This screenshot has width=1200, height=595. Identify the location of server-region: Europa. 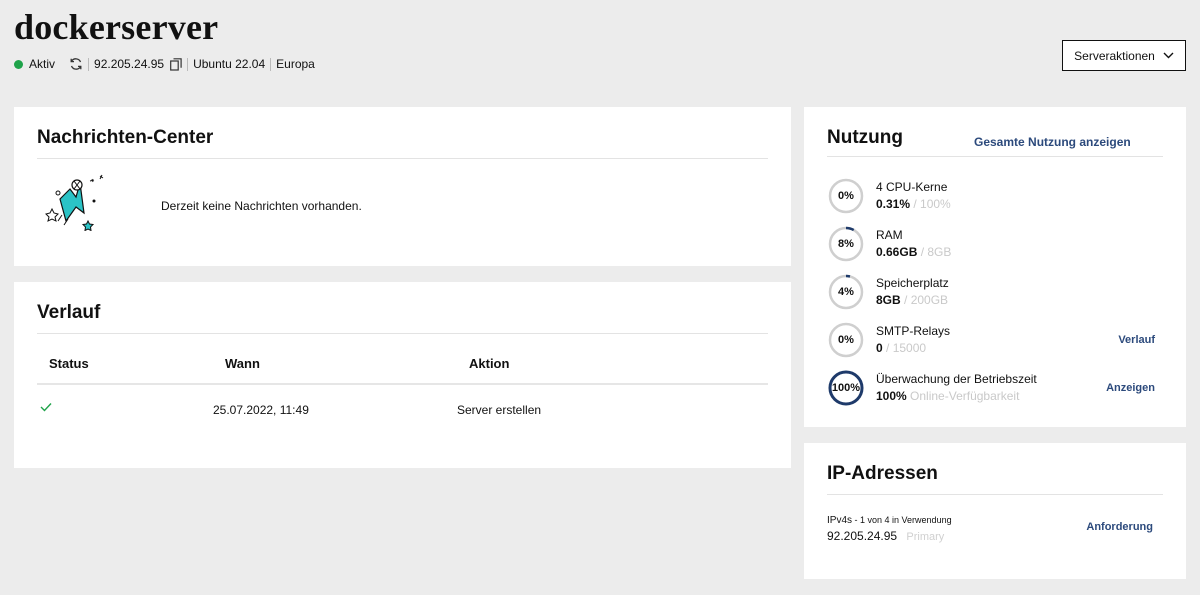
(295, 64).